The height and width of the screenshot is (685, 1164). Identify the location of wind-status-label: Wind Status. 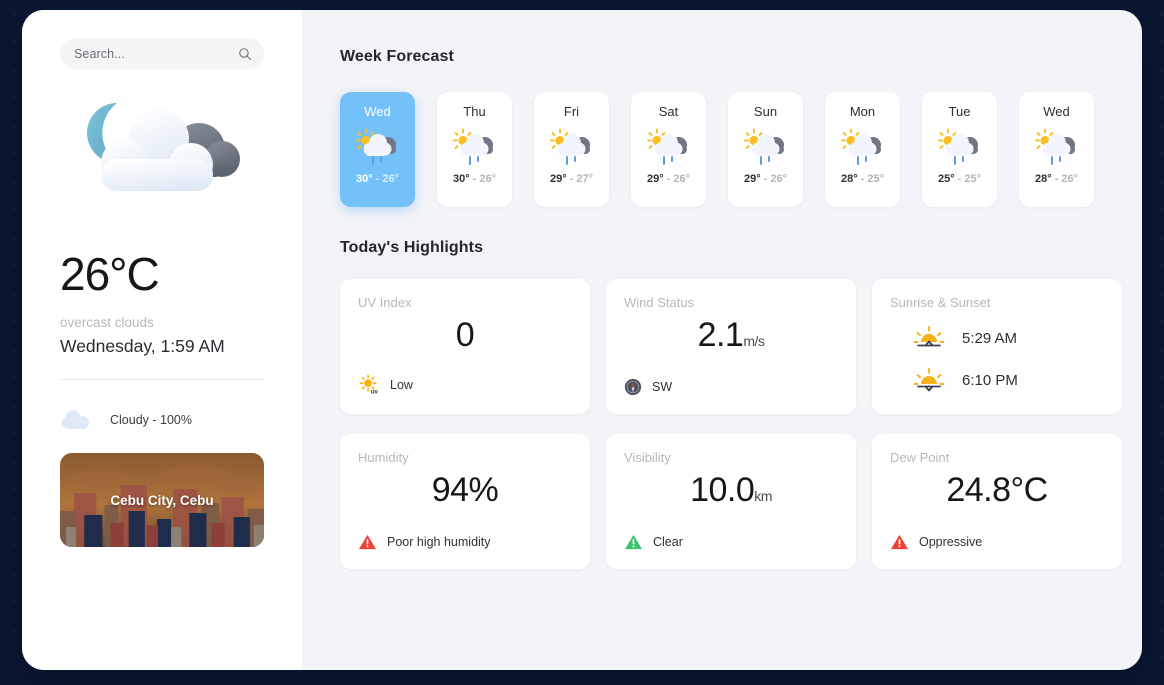
(659, 302).